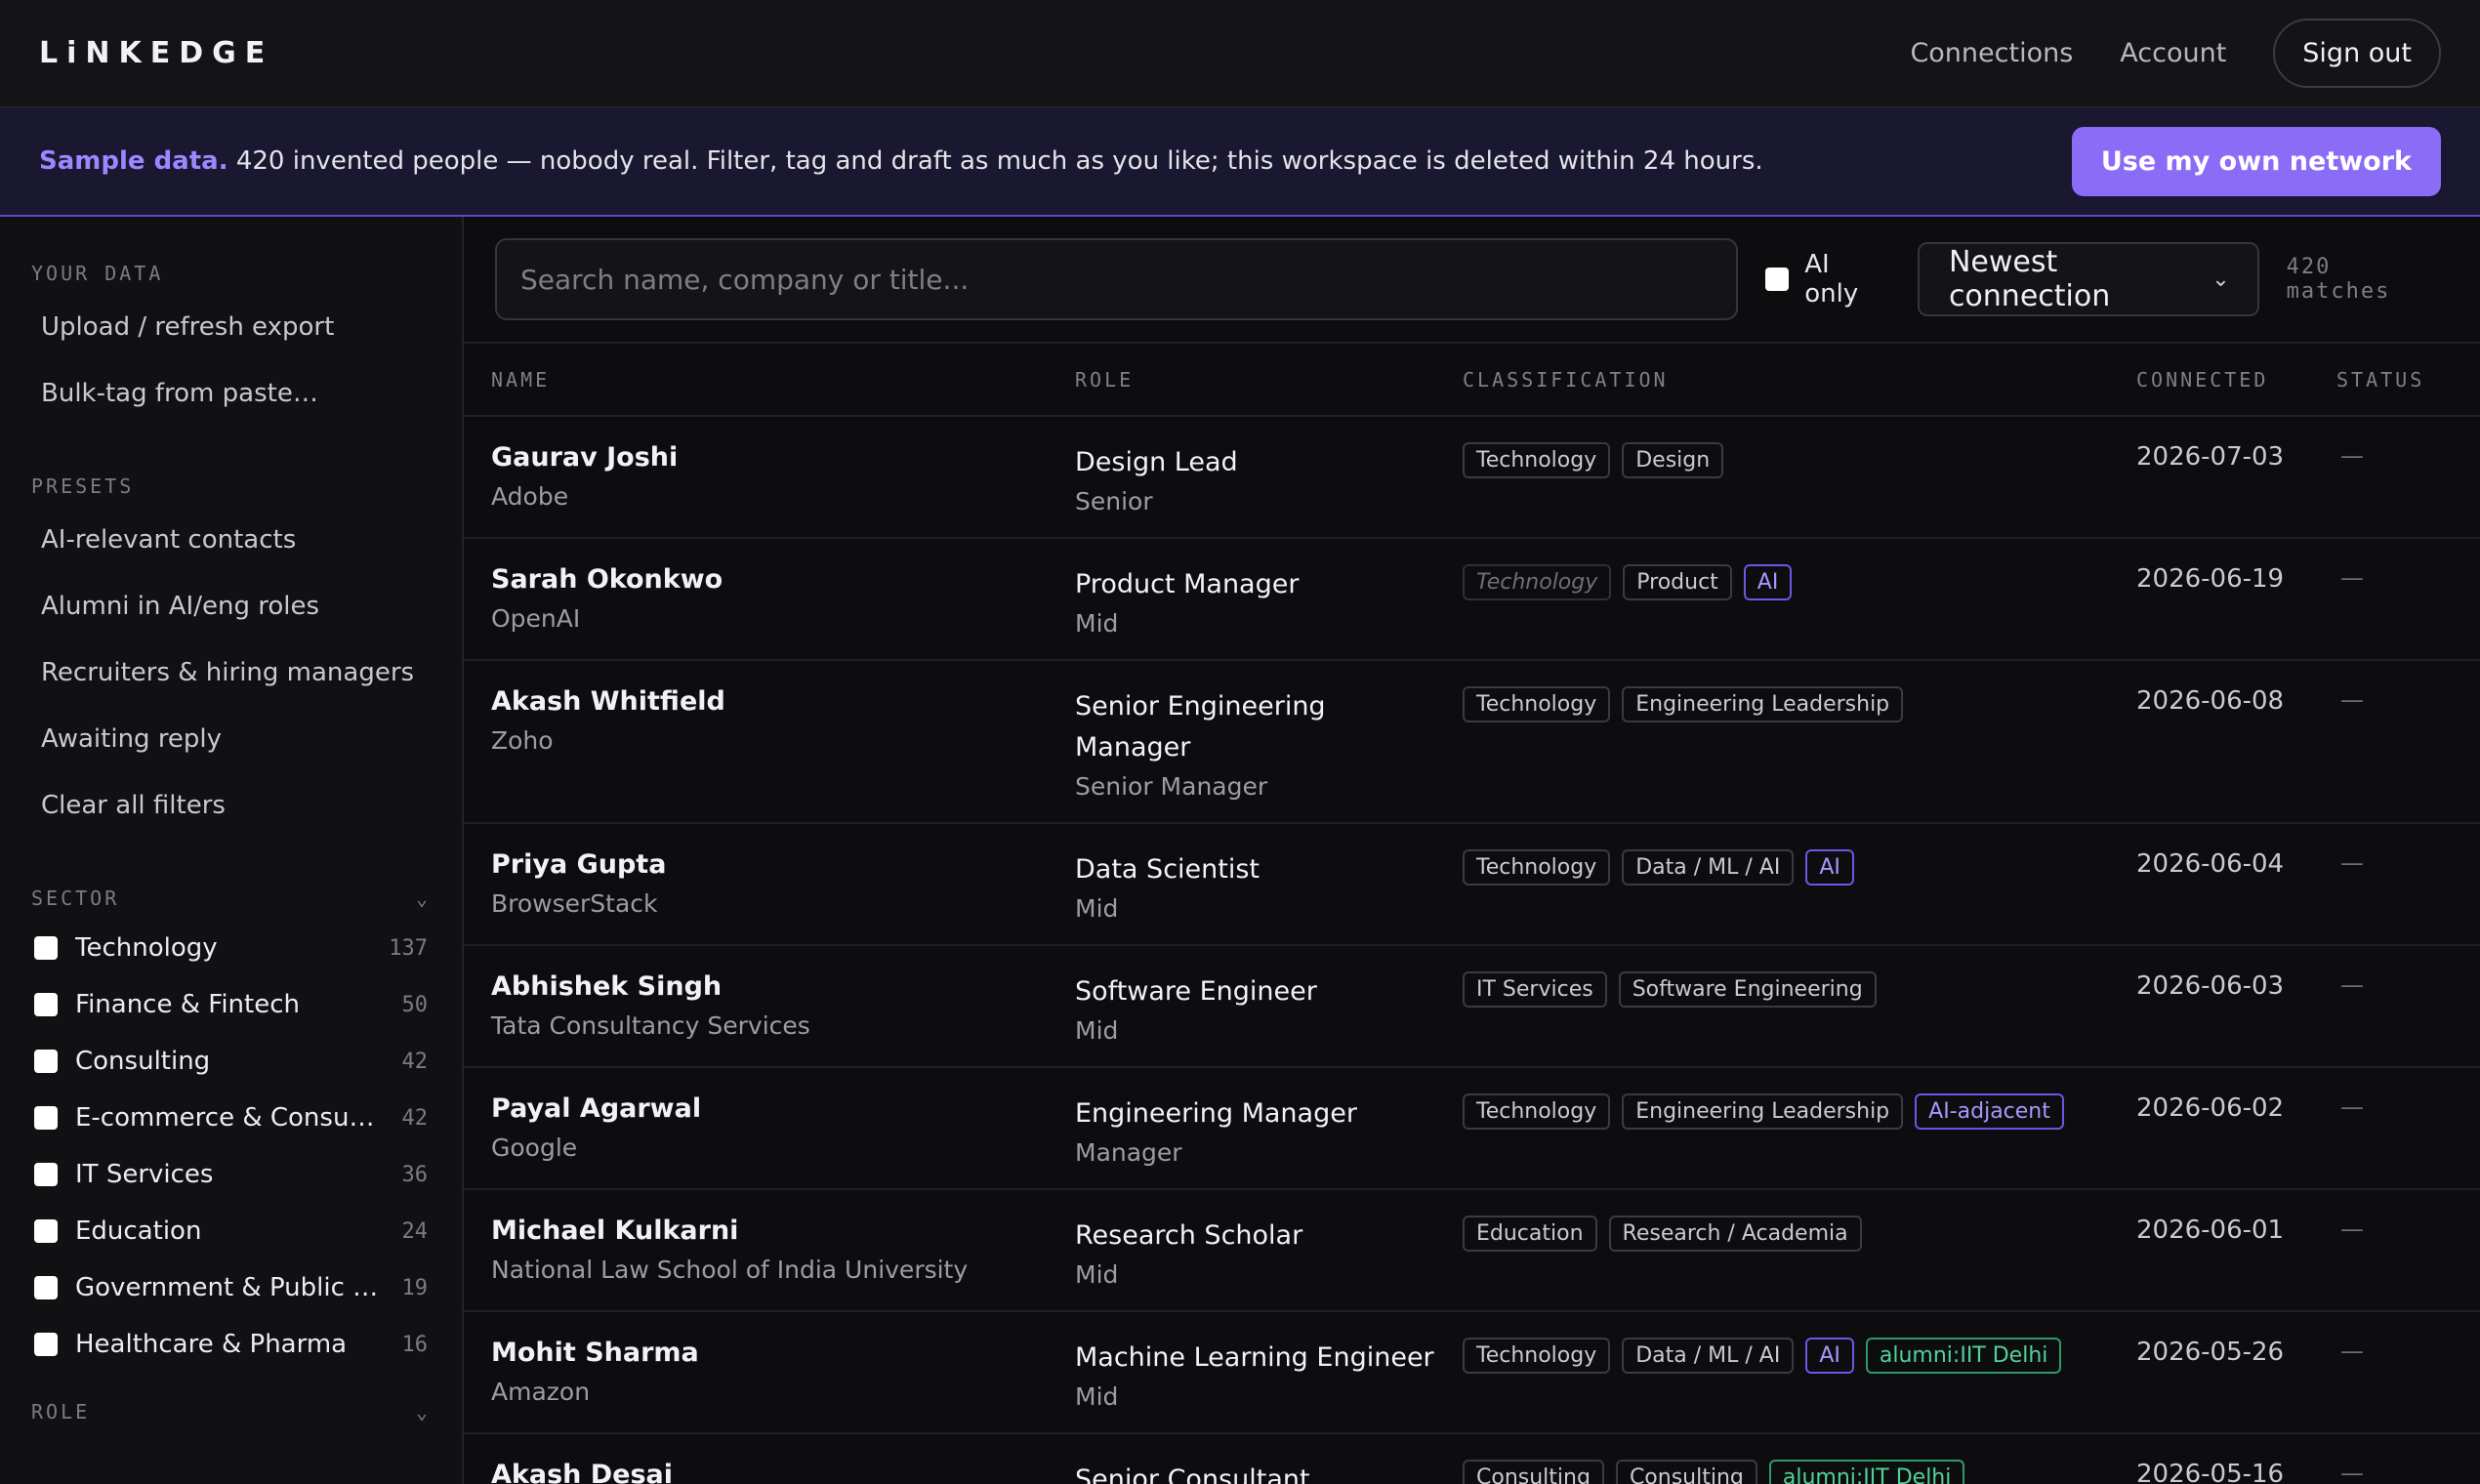 This screenshot has height=1484, width=2480. Describe the element at coordinates (1989, 1112) in the screenshot. I see `classification-tag: AI-adjacent` at that location.